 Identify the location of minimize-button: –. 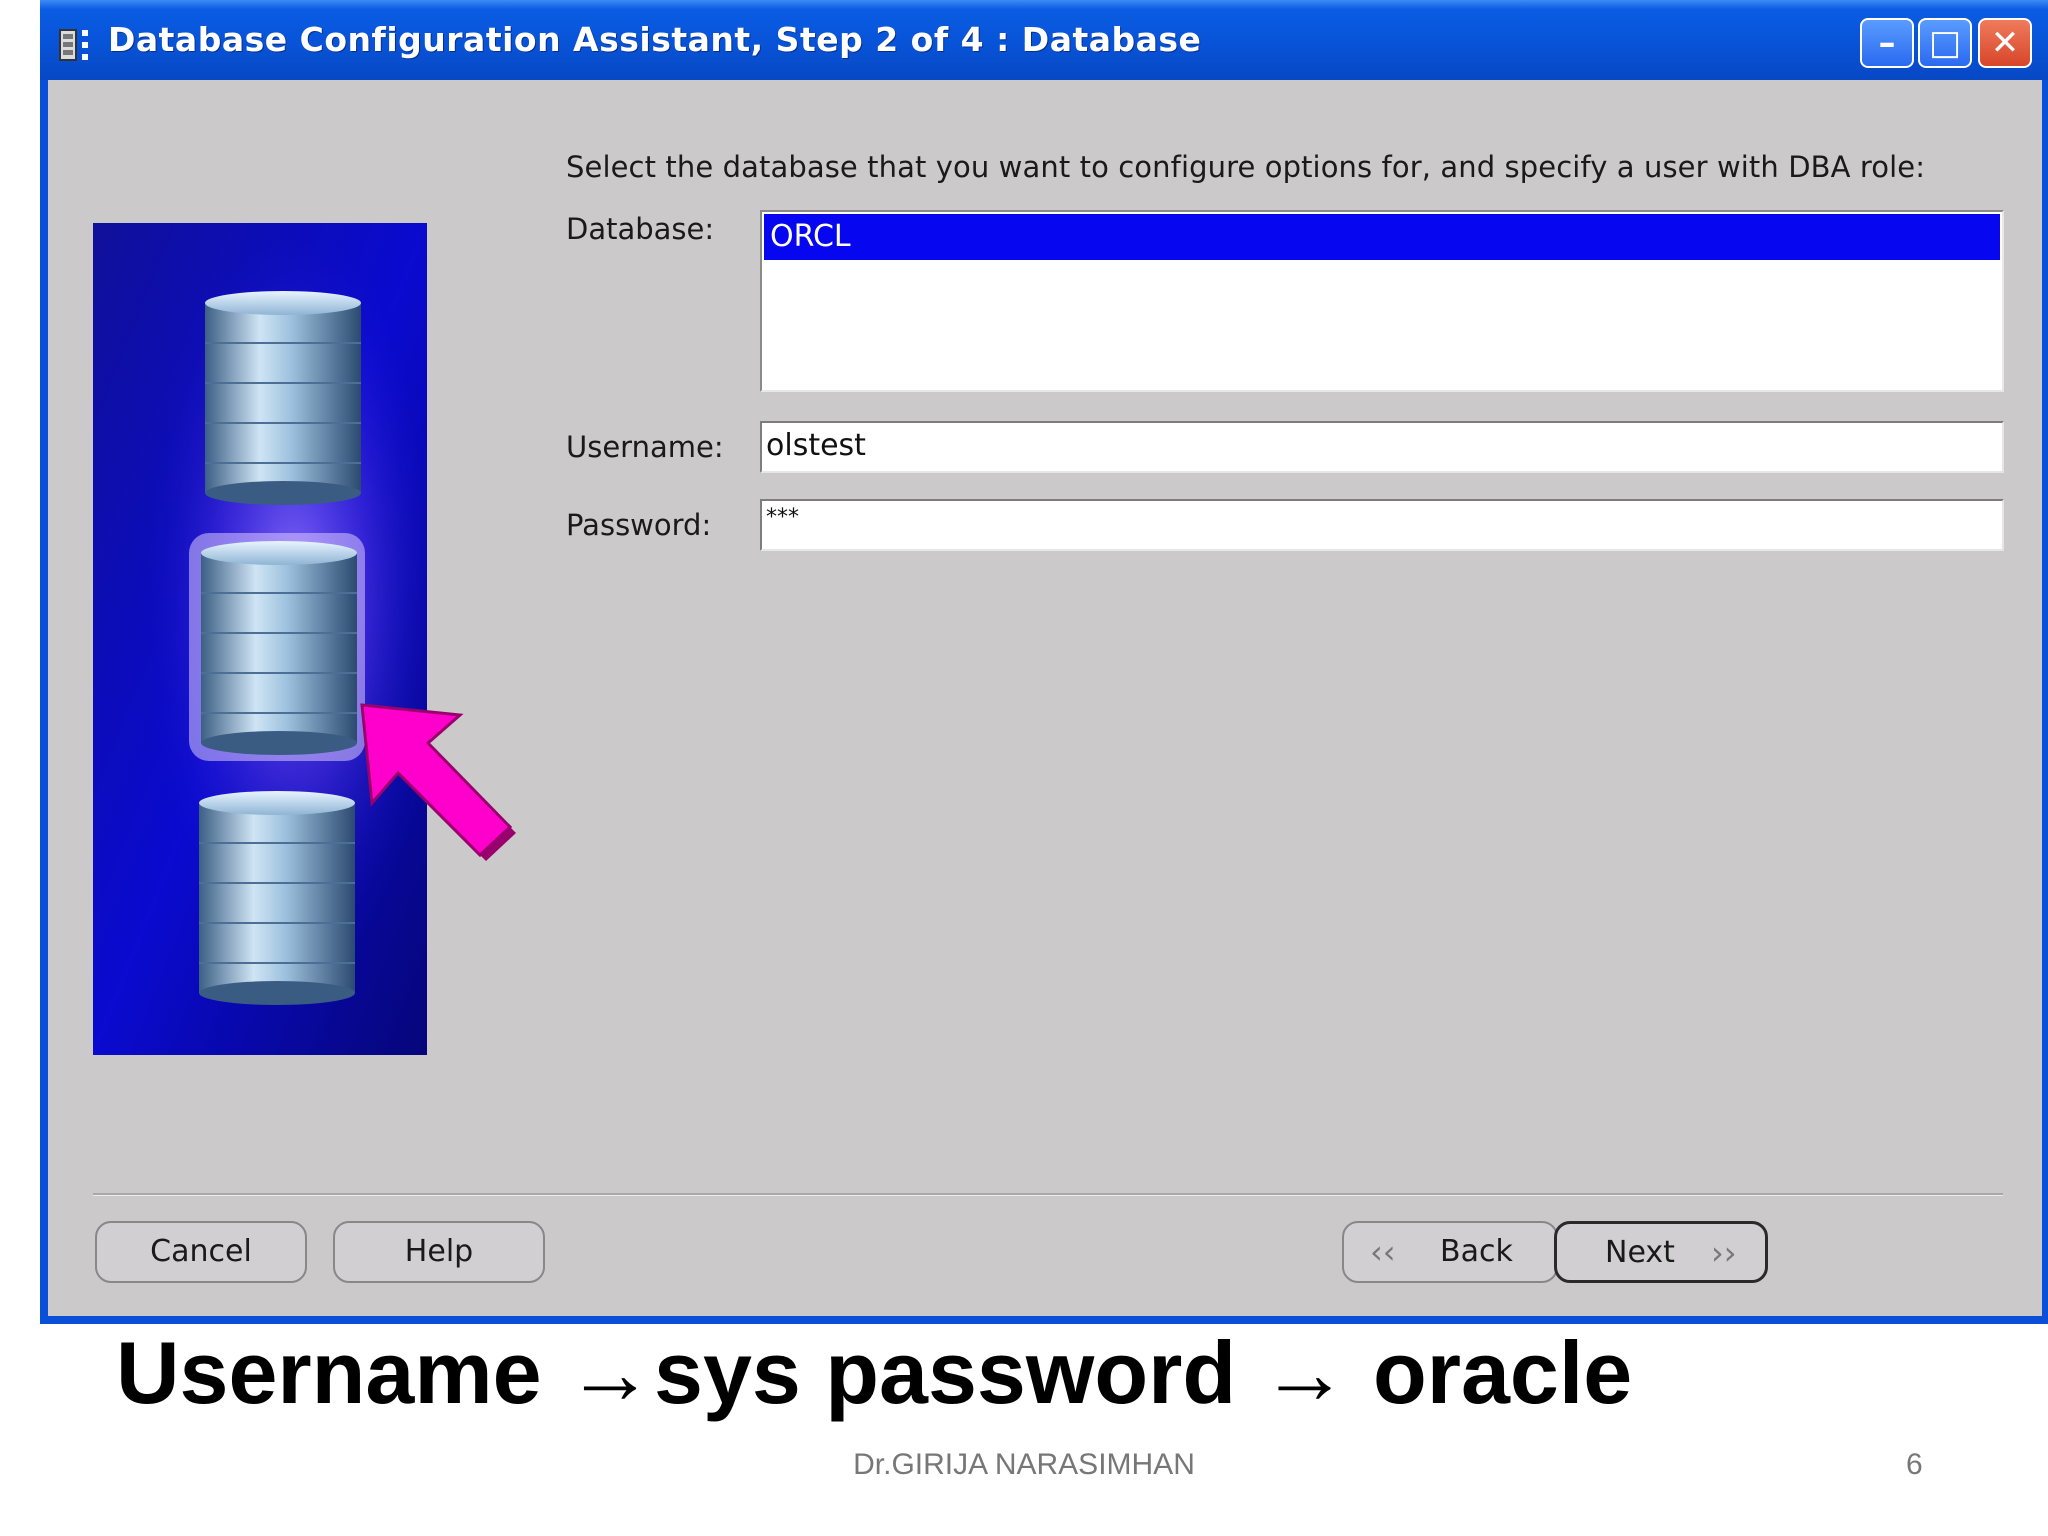
(1887, 43).